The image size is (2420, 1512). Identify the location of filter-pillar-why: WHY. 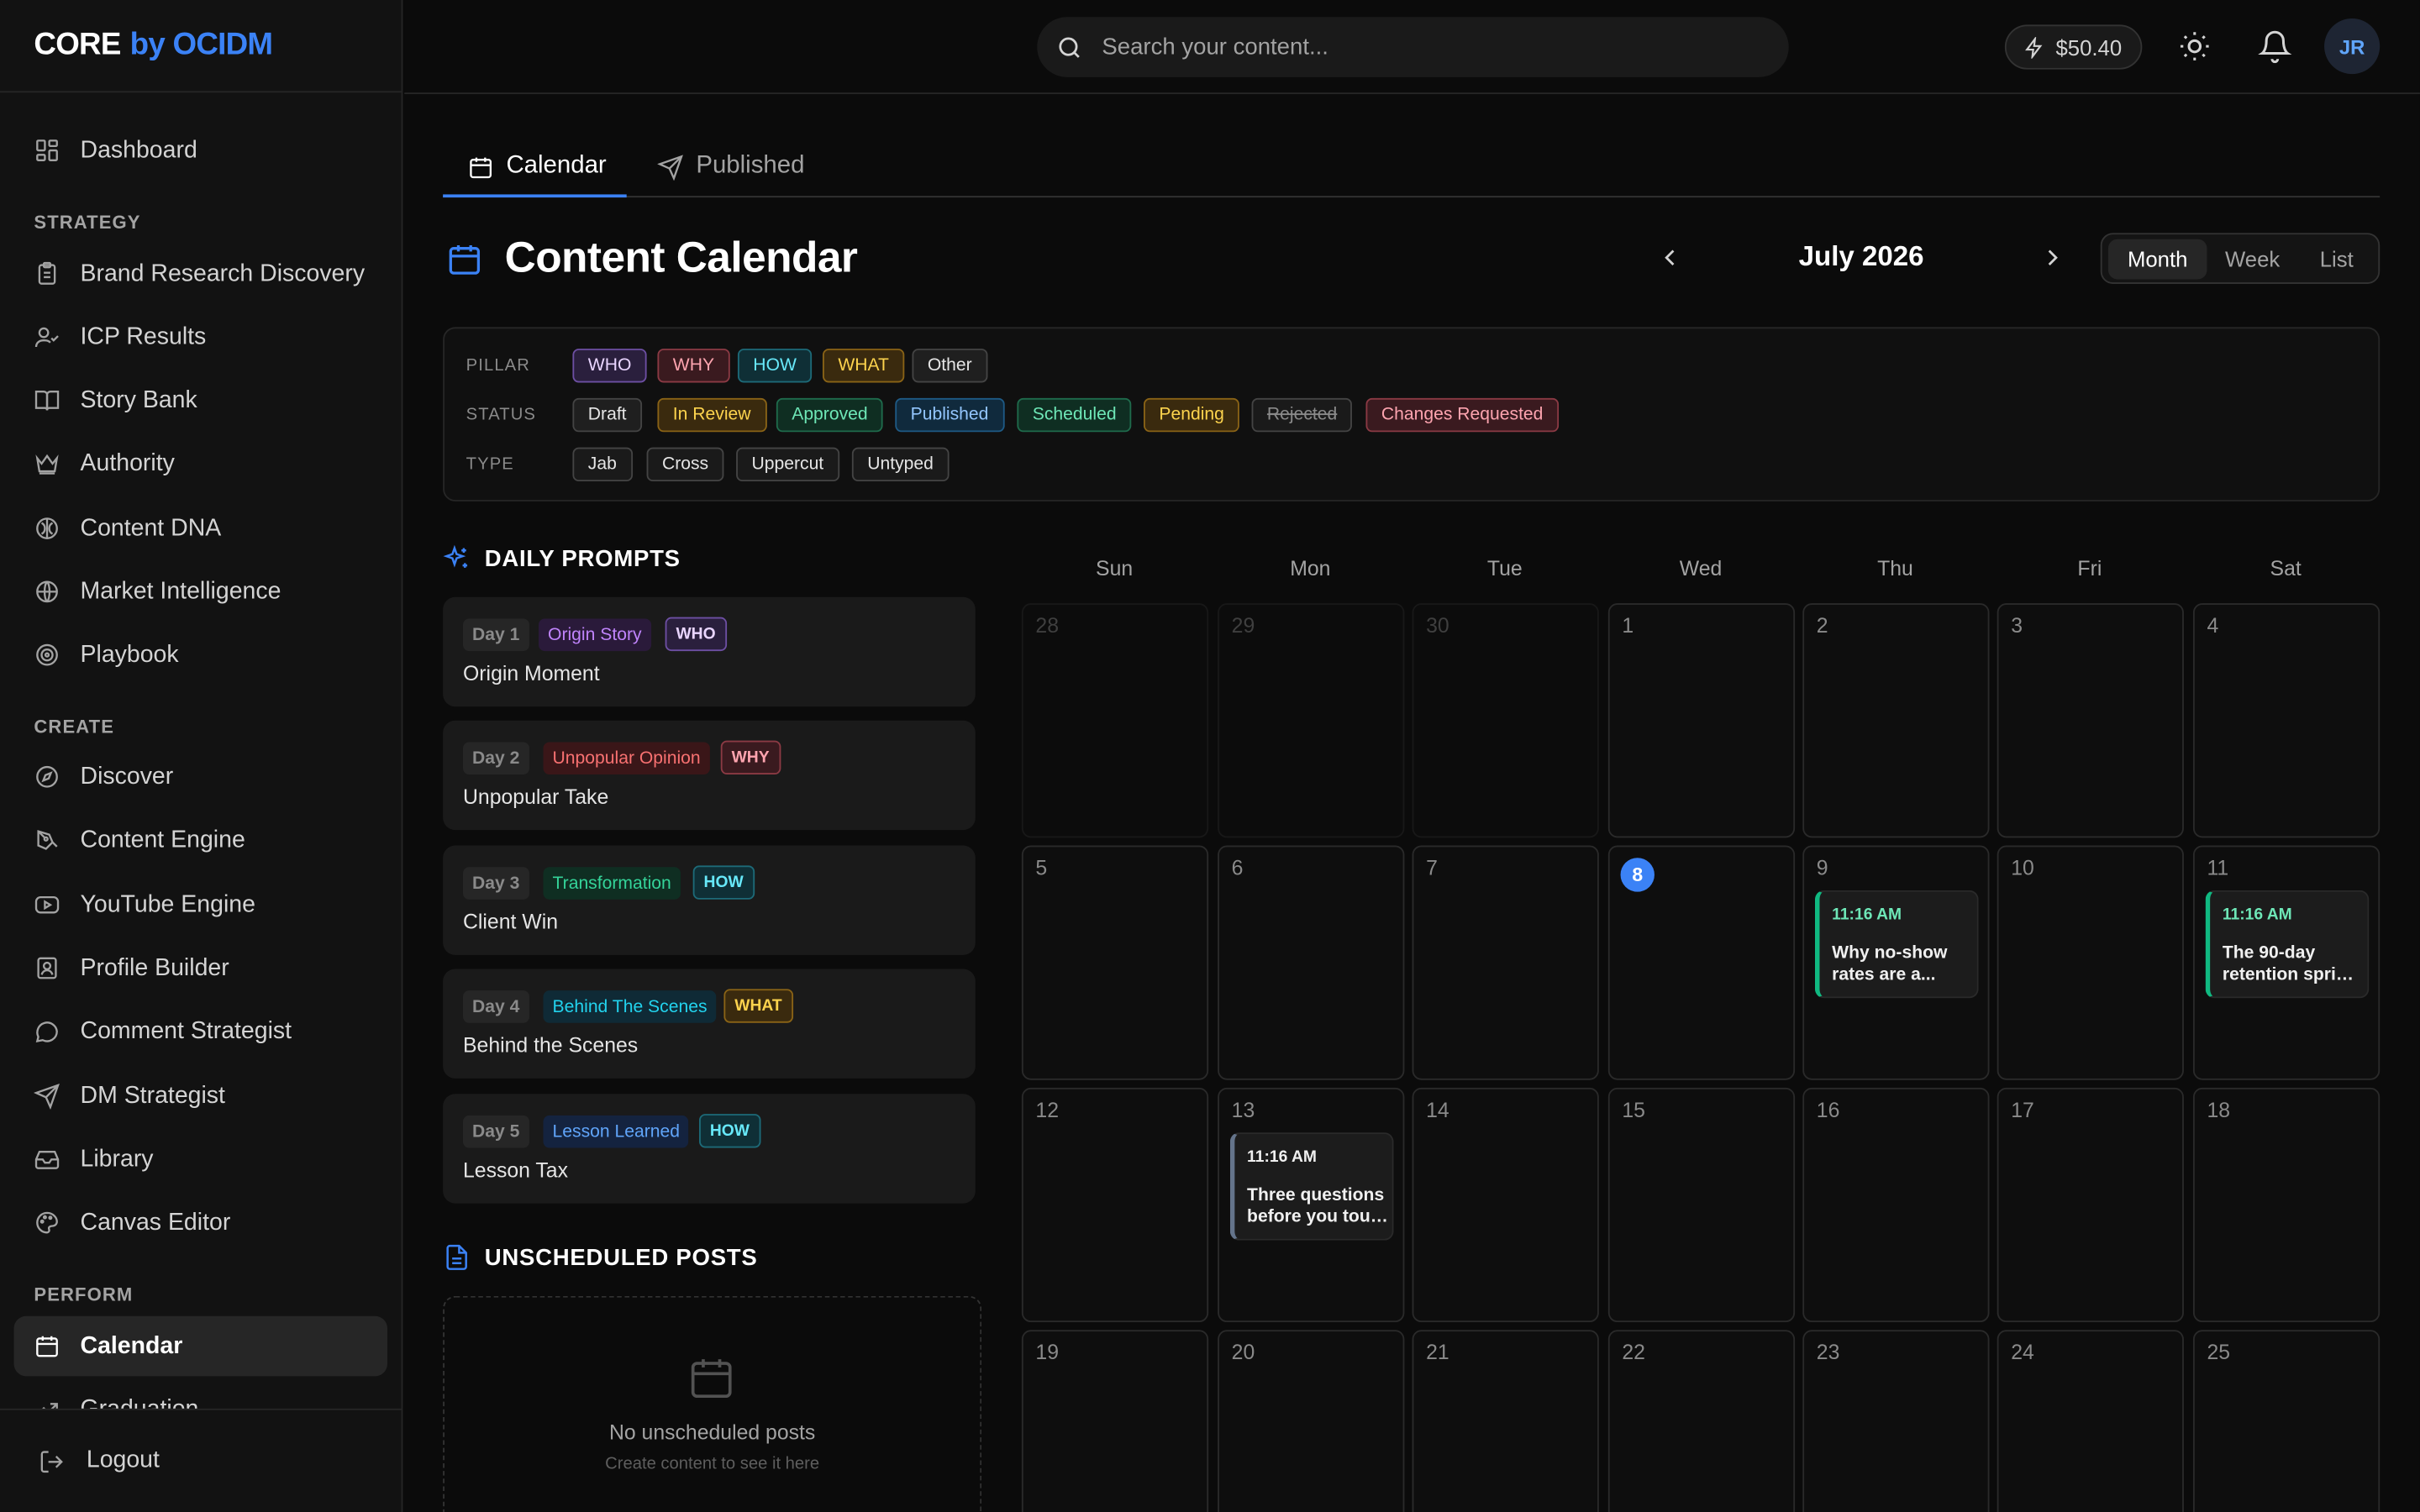
(693, 366).